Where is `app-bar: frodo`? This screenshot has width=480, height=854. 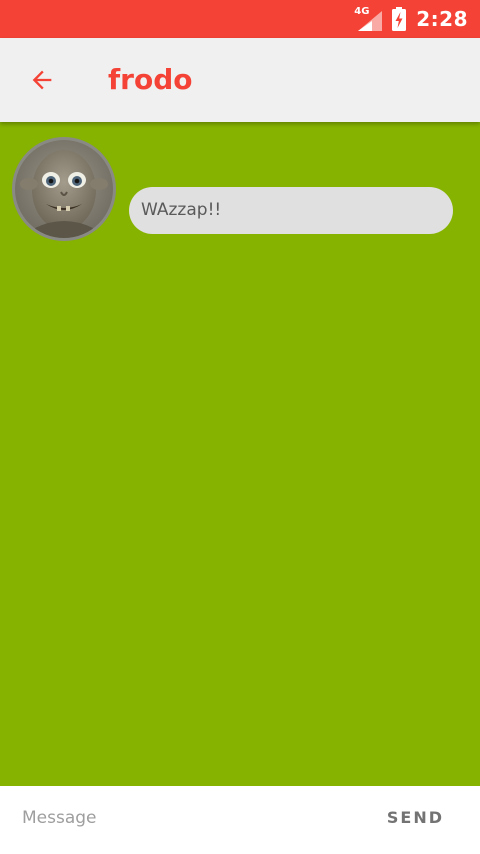
app-bar: frodo is located at coordinates (240, 80).